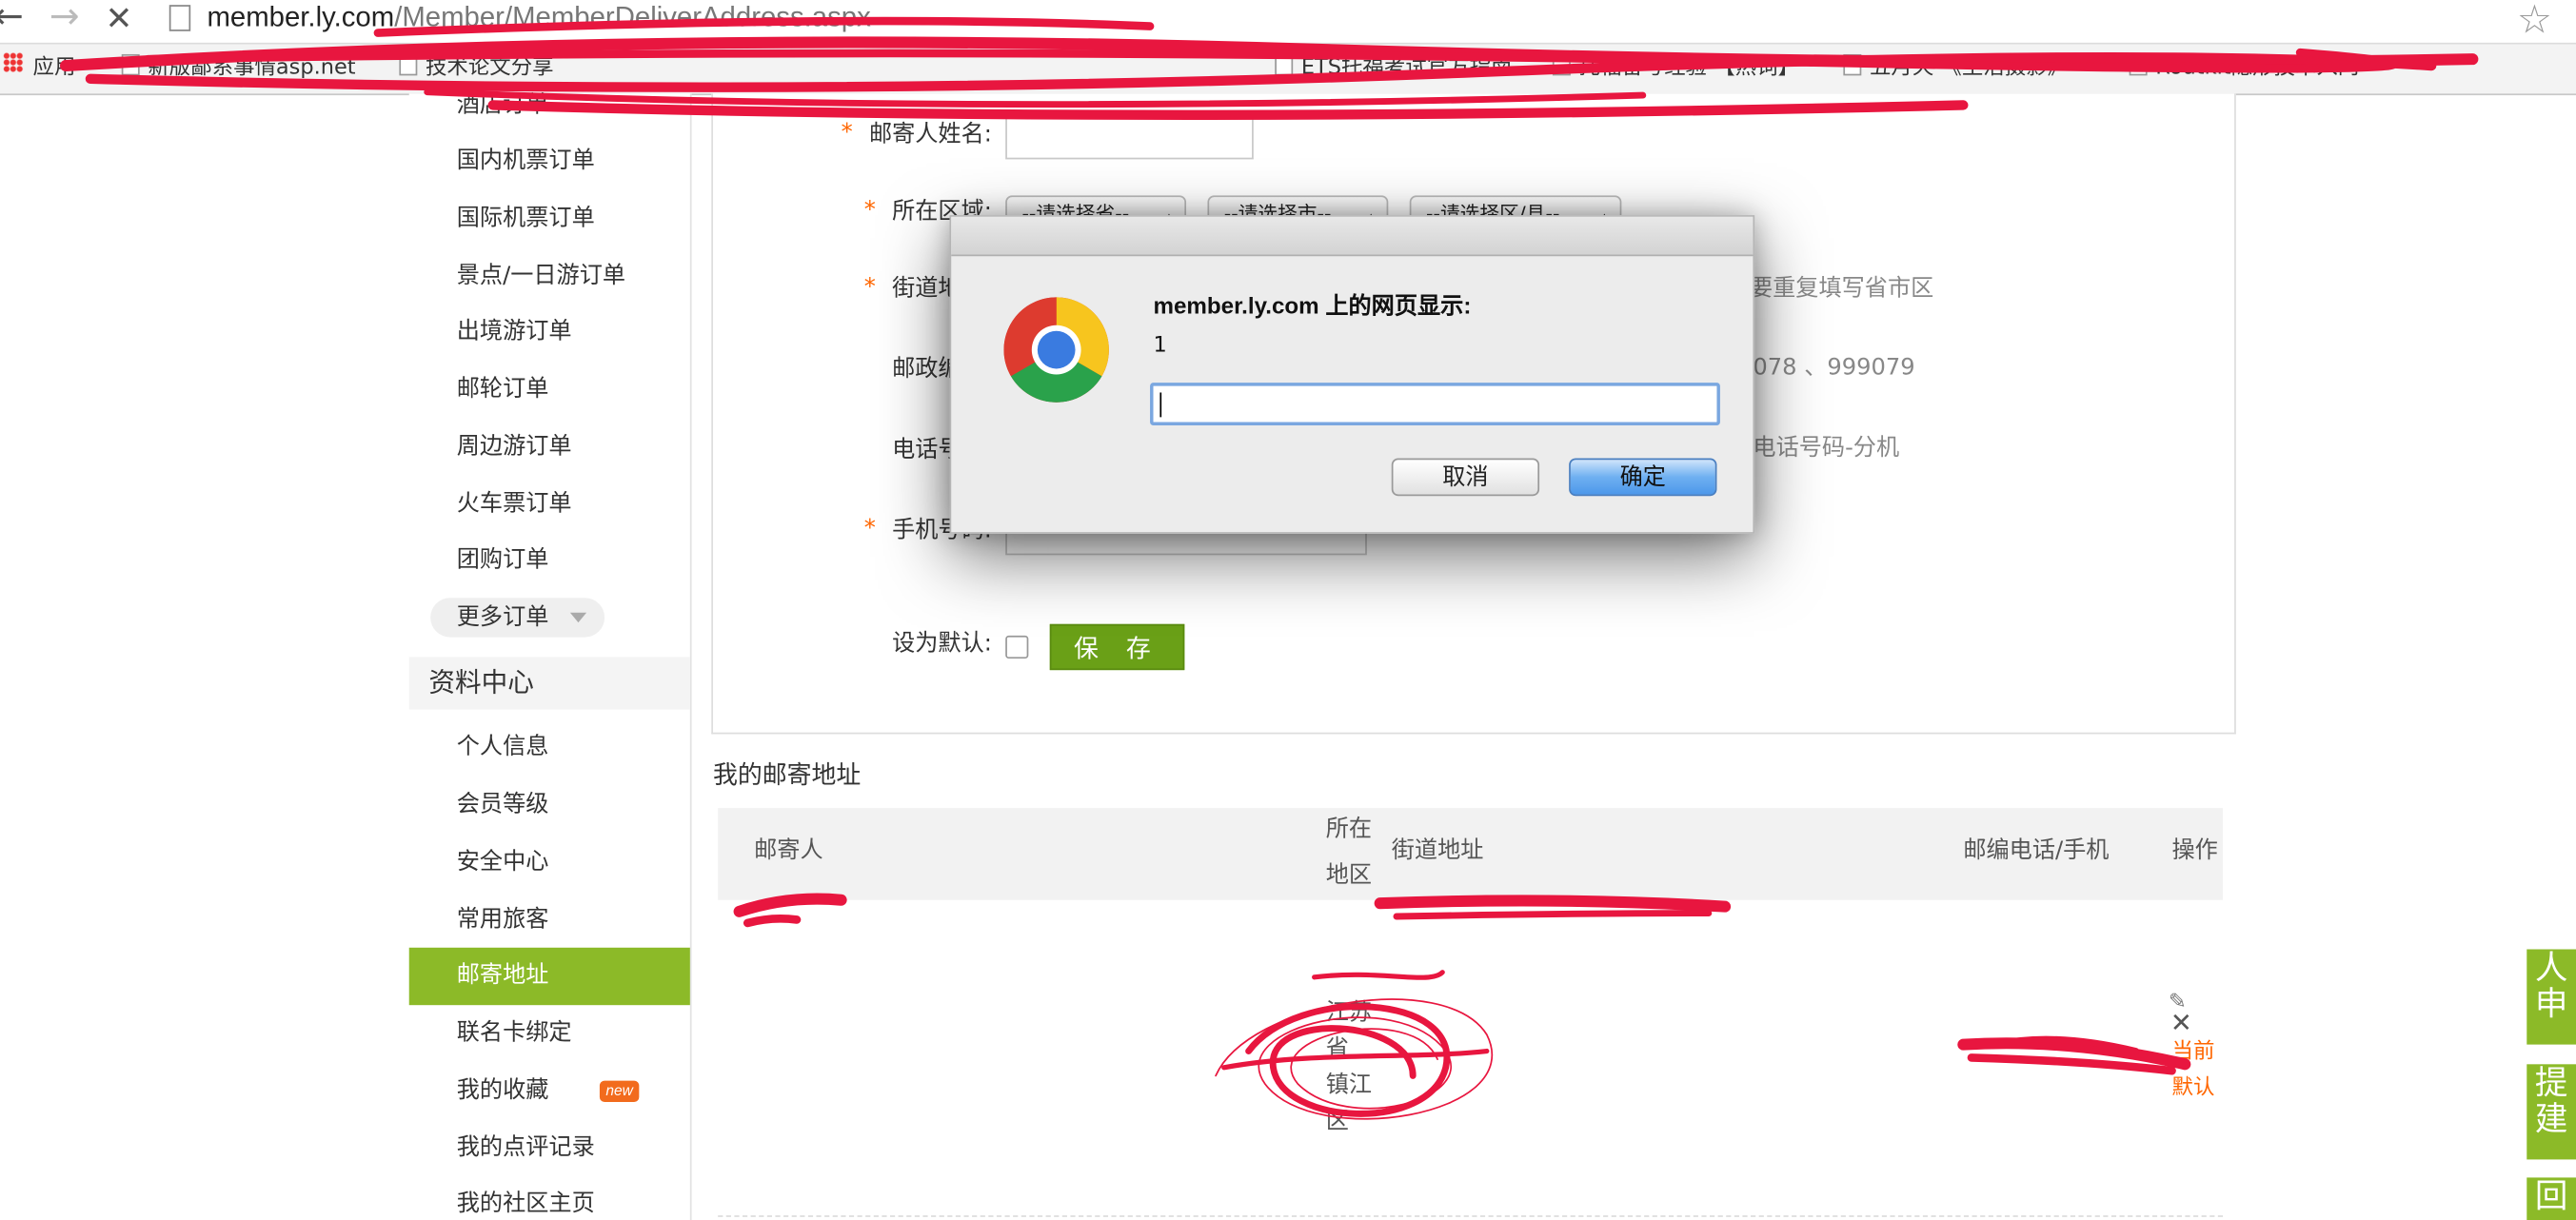  Describe the element at coordinates (2534, 21) in the screenshot. I see `bookmark-star-icon: ☆` at that location.